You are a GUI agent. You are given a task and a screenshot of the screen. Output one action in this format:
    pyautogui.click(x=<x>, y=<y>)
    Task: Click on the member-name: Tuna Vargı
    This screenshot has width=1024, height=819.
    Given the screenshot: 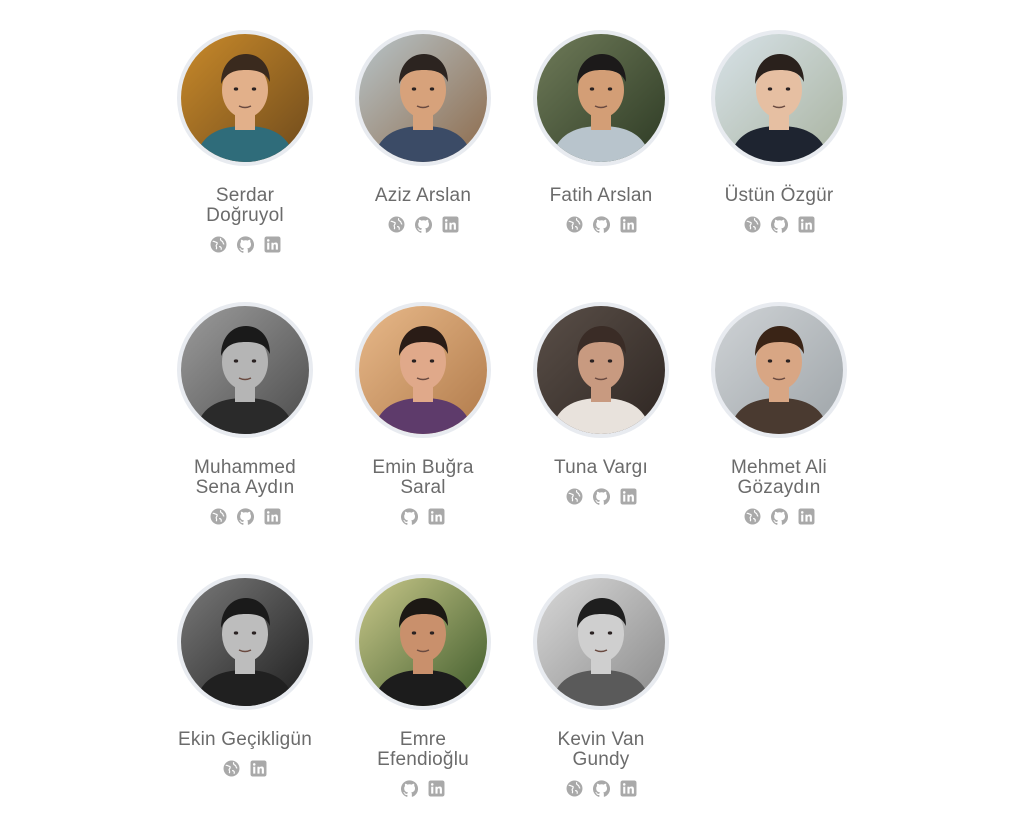 What is the action you would take?
    pyautogui.click(x=601, y=468)
    